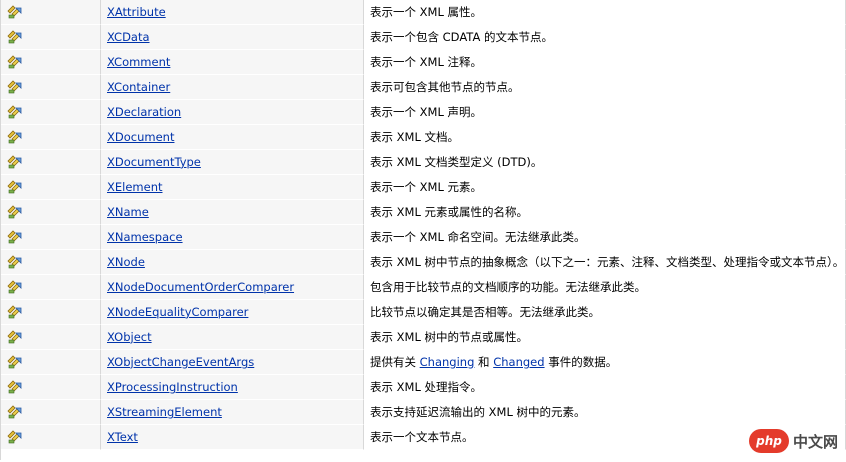  I want to click on class-name-cell: XCData, so click(232, 37).